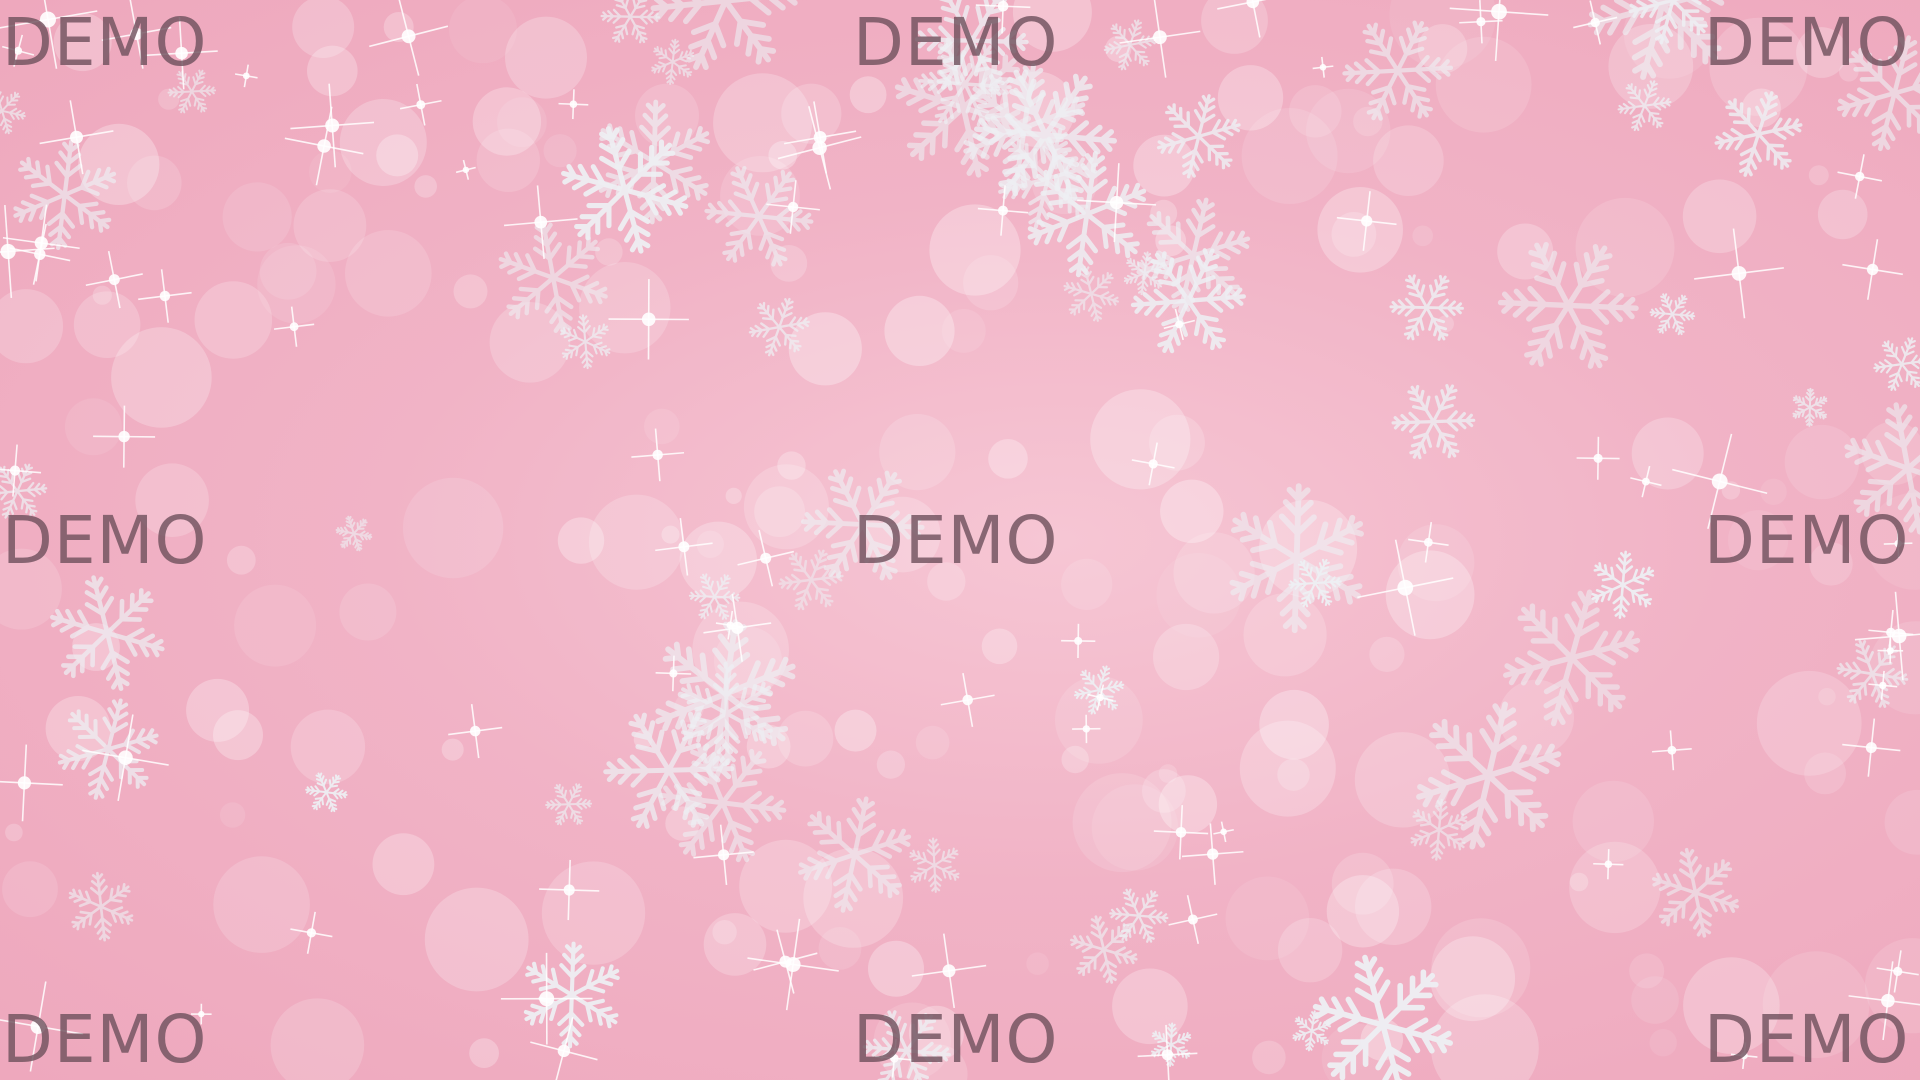 The image size is (1920, 1080). What do you see at coordinates (956, 540) in the screenshot?
I see `watermark-middle-center: DEMO` at bounding box center [956, 540].